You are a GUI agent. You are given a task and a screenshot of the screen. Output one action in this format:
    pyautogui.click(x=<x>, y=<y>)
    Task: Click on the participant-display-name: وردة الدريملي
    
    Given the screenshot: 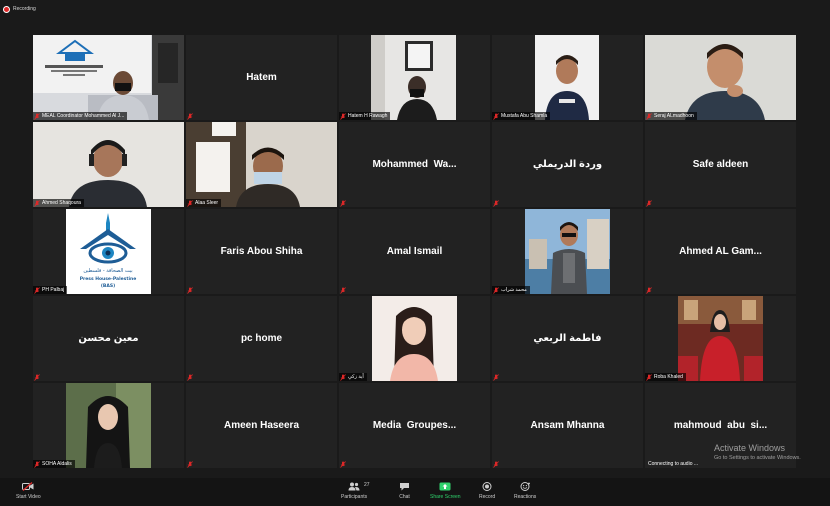 What is the action you would take?
    pyautogui.click(x=567, y=164)
    